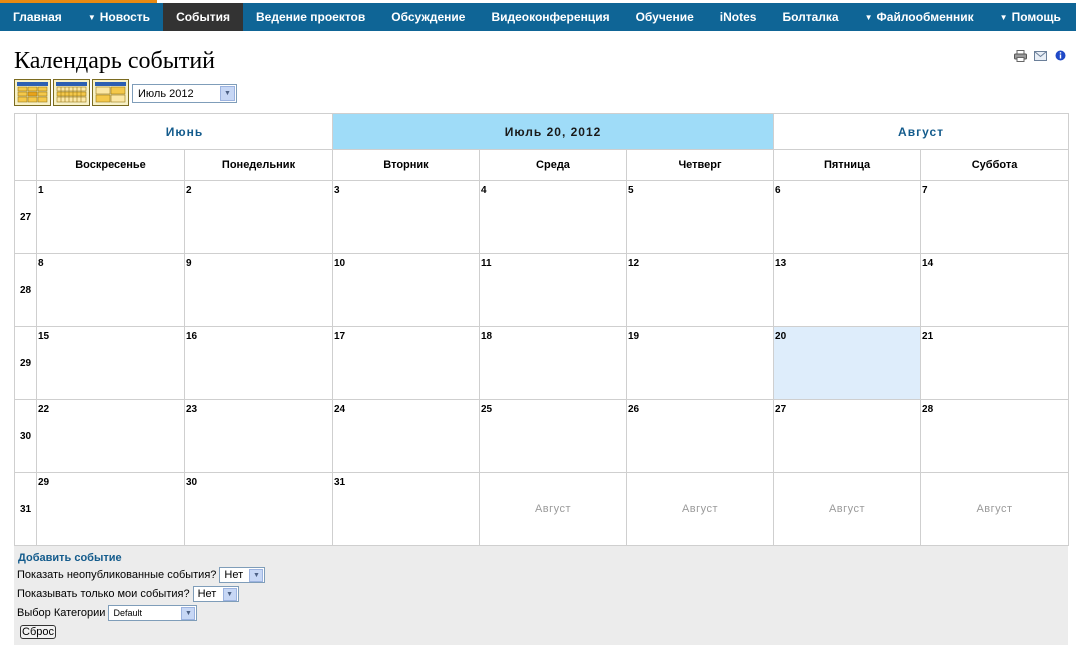 The height and width of the screenshot is (646, 1076). What do you see at coordinates (700, 290) in the screenshot?
I see `day-cell: 12` at bounding box center [700, 290].